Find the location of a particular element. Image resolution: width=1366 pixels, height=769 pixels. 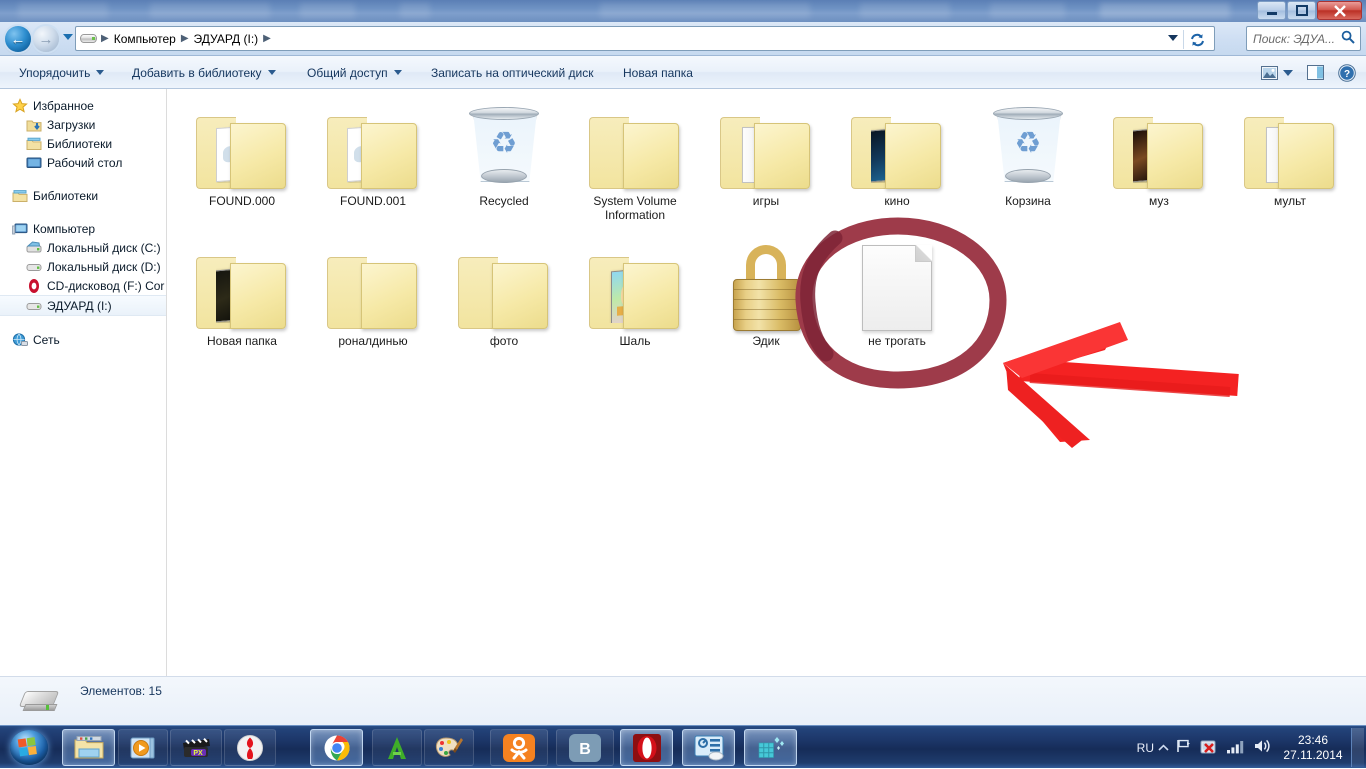

sidebar-item-drive-c: Локальный диск (C:) is located at coordinates (83, 247).